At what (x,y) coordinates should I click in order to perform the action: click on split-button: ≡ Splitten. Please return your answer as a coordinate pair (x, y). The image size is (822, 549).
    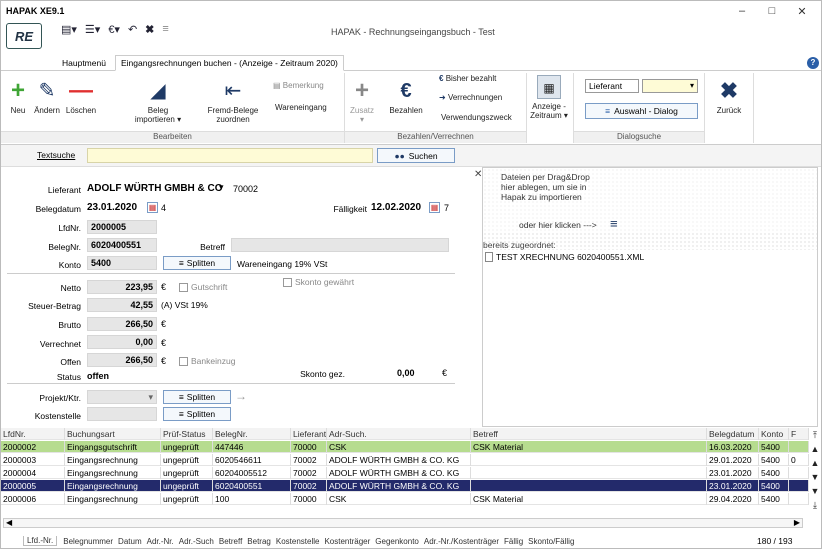
    Looking at the image, I should click on (197, 263).